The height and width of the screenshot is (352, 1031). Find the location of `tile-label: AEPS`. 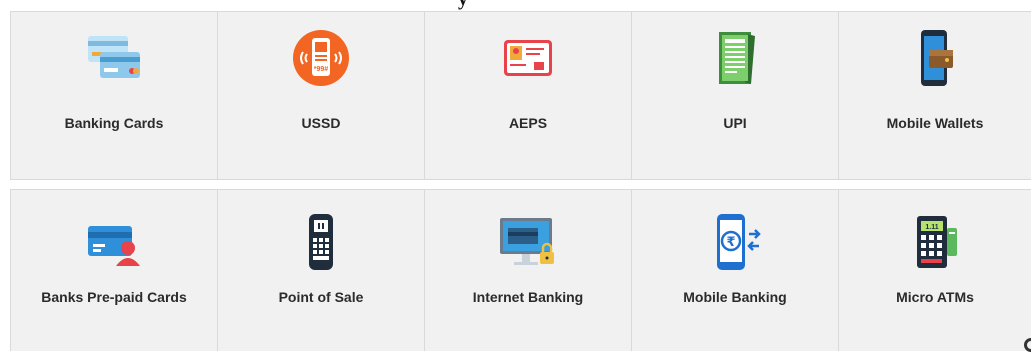

tile-label: AEPS is located at coordinates (528, 123).